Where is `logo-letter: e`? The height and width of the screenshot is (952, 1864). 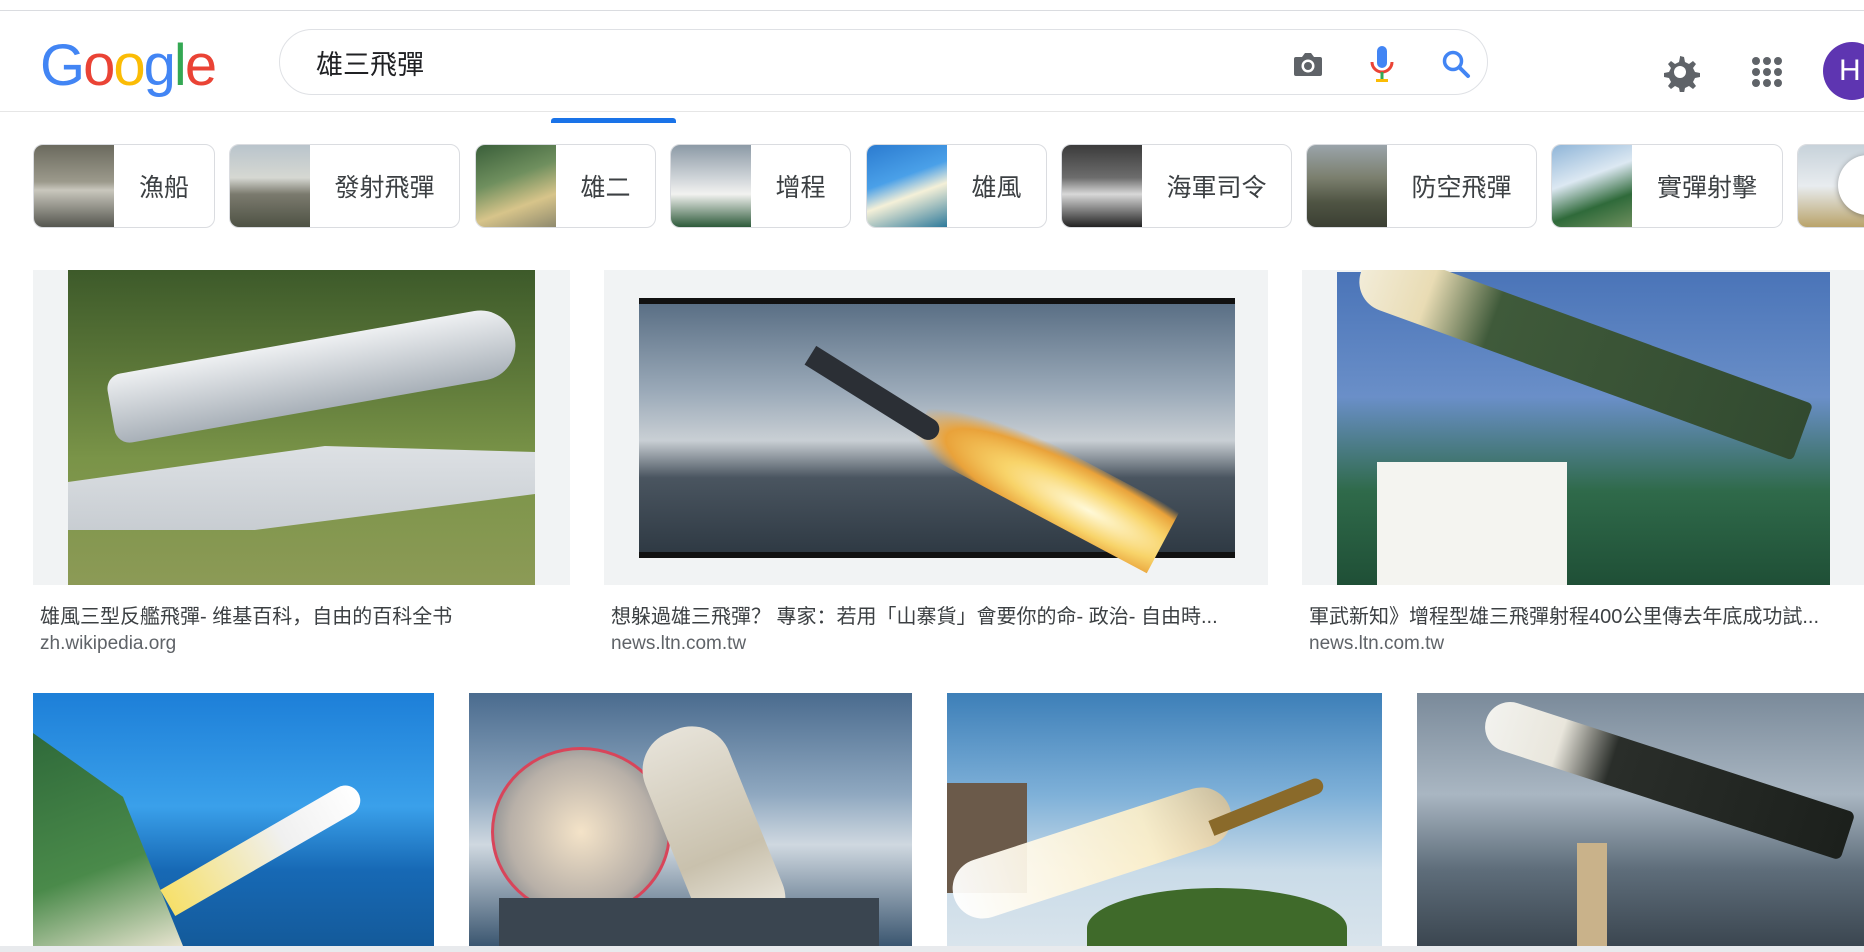
logo-letter: e is located at coordinates (200, 65).